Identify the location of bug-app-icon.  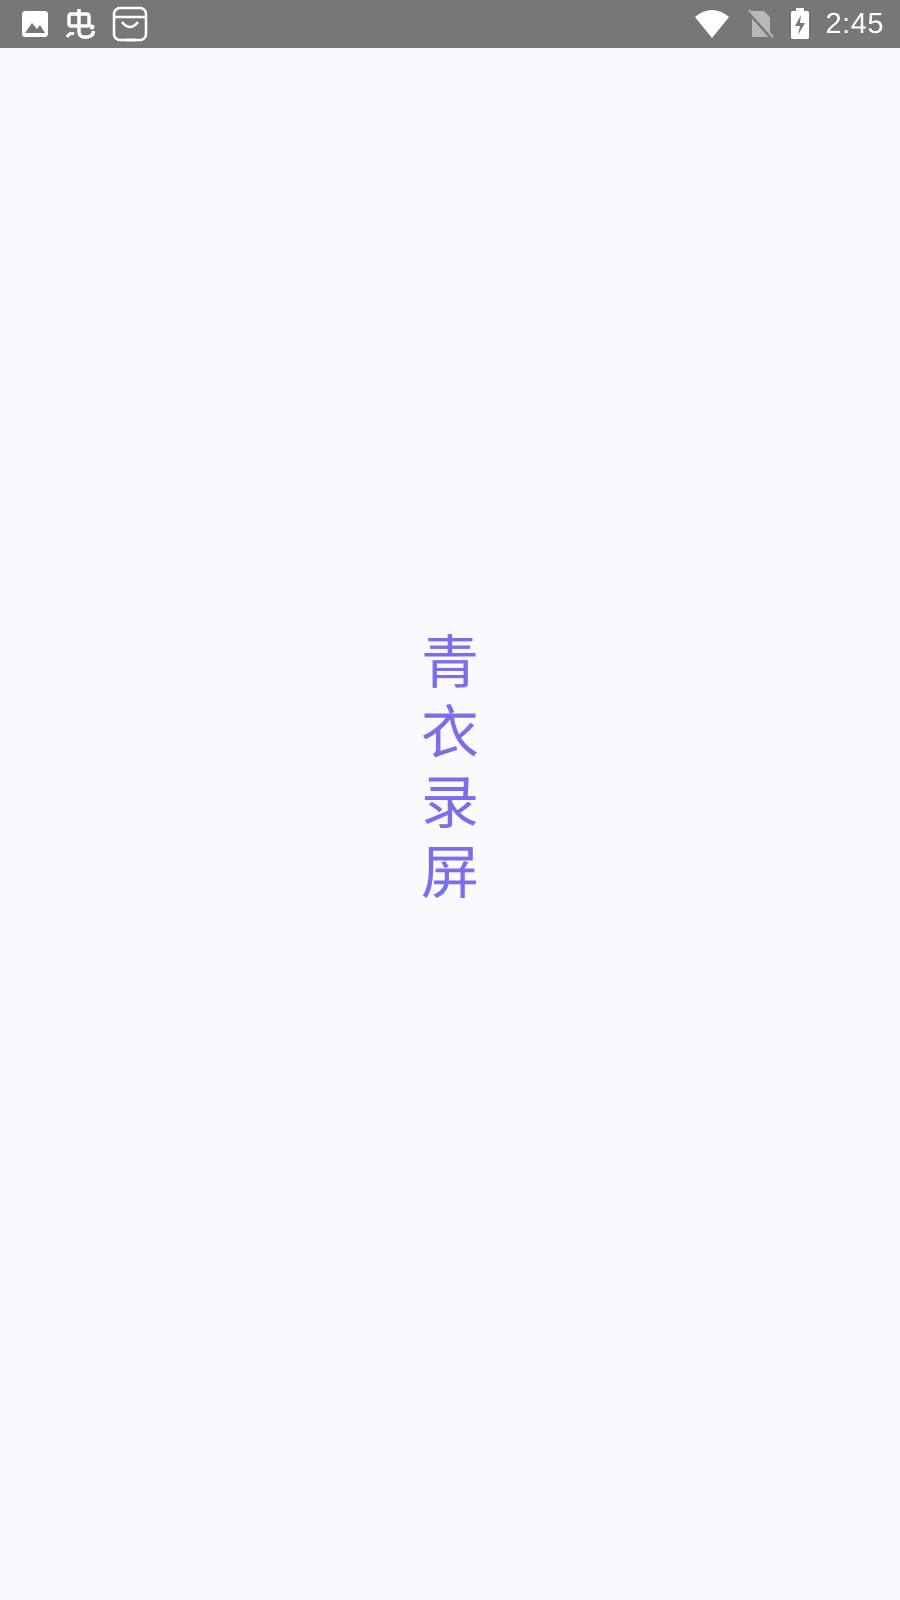
(81, 24).